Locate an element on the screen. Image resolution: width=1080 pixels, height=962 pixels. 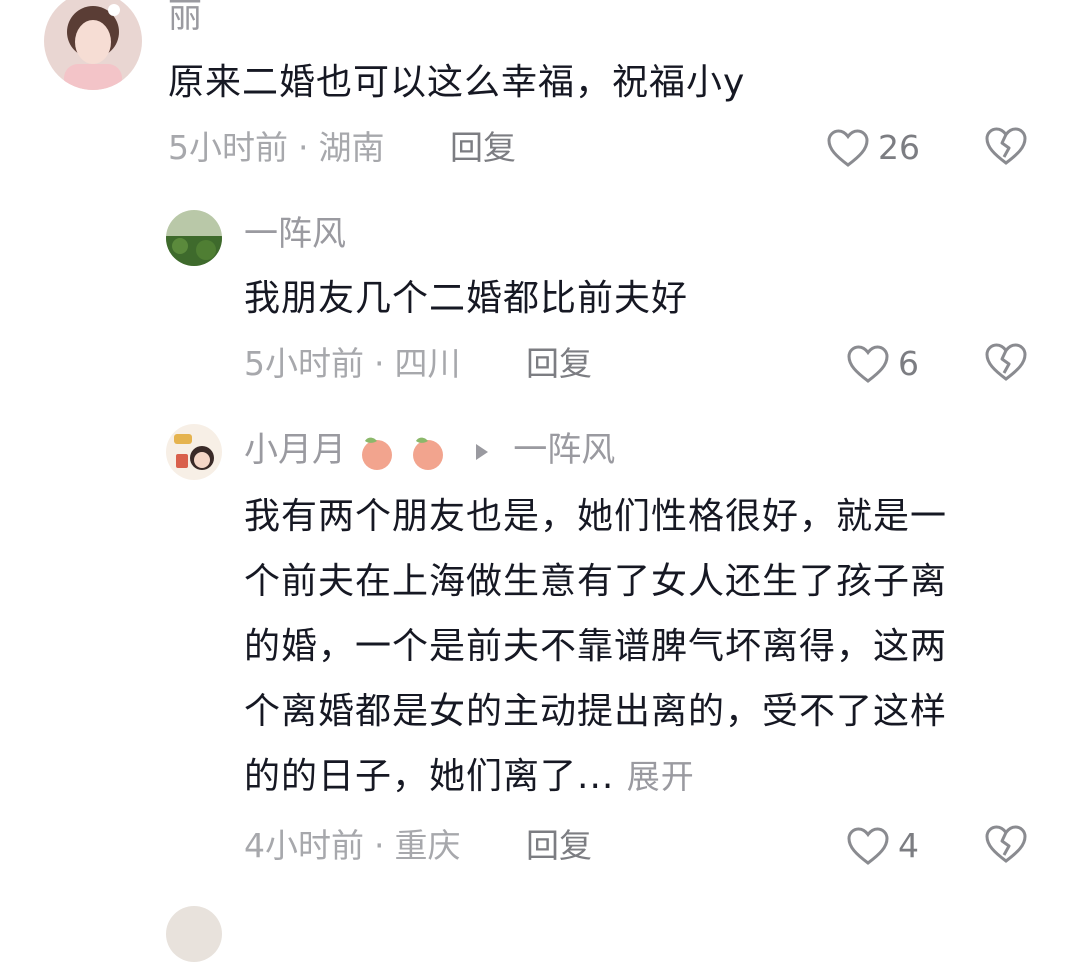
comment-time: 4小时前 is located at coordinates (304, 845).